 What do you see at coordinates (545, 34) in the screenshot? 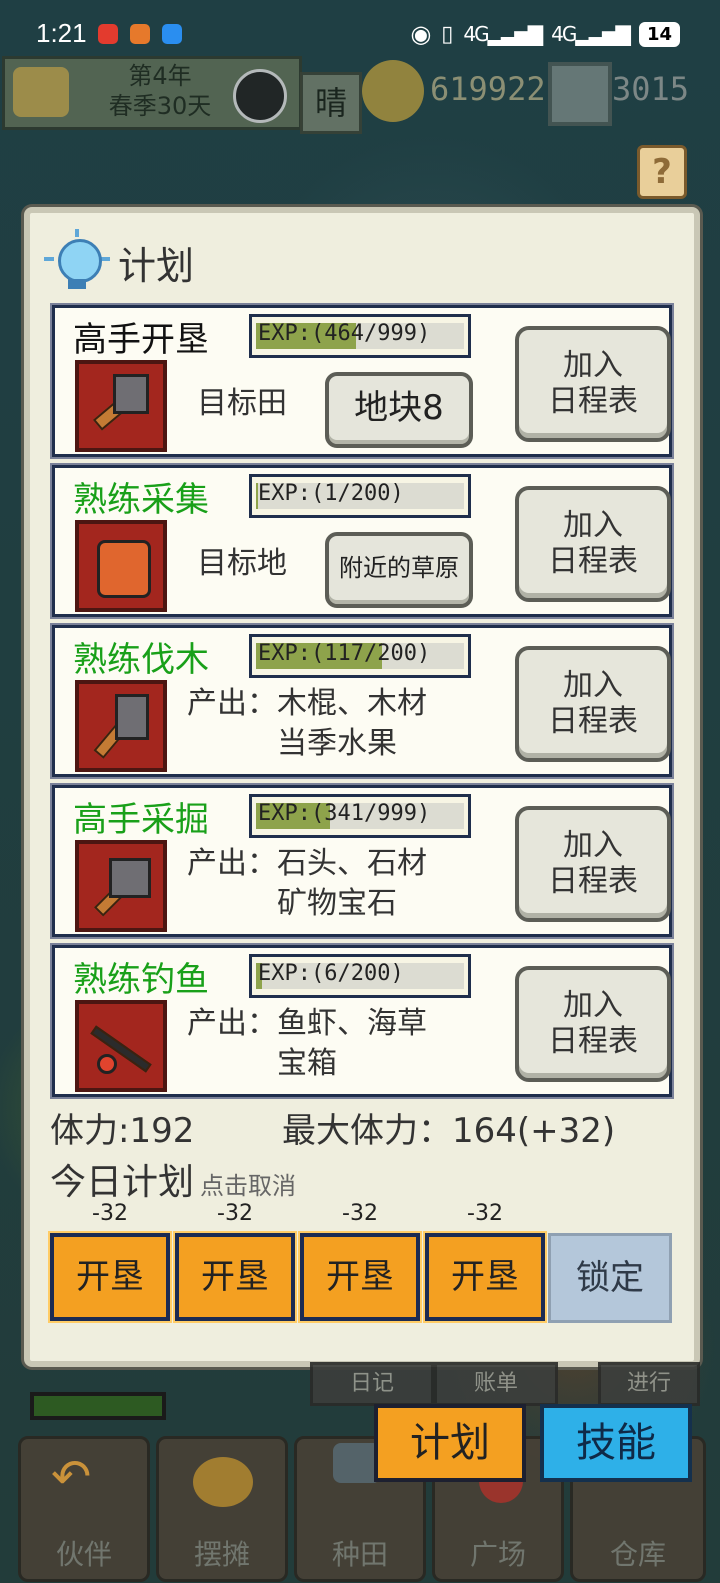
I see `status-icons: ◉ ▯ 4G▂▃▅▇ 4G▂▃▅▇ 14` at bounding box center [545, 34].